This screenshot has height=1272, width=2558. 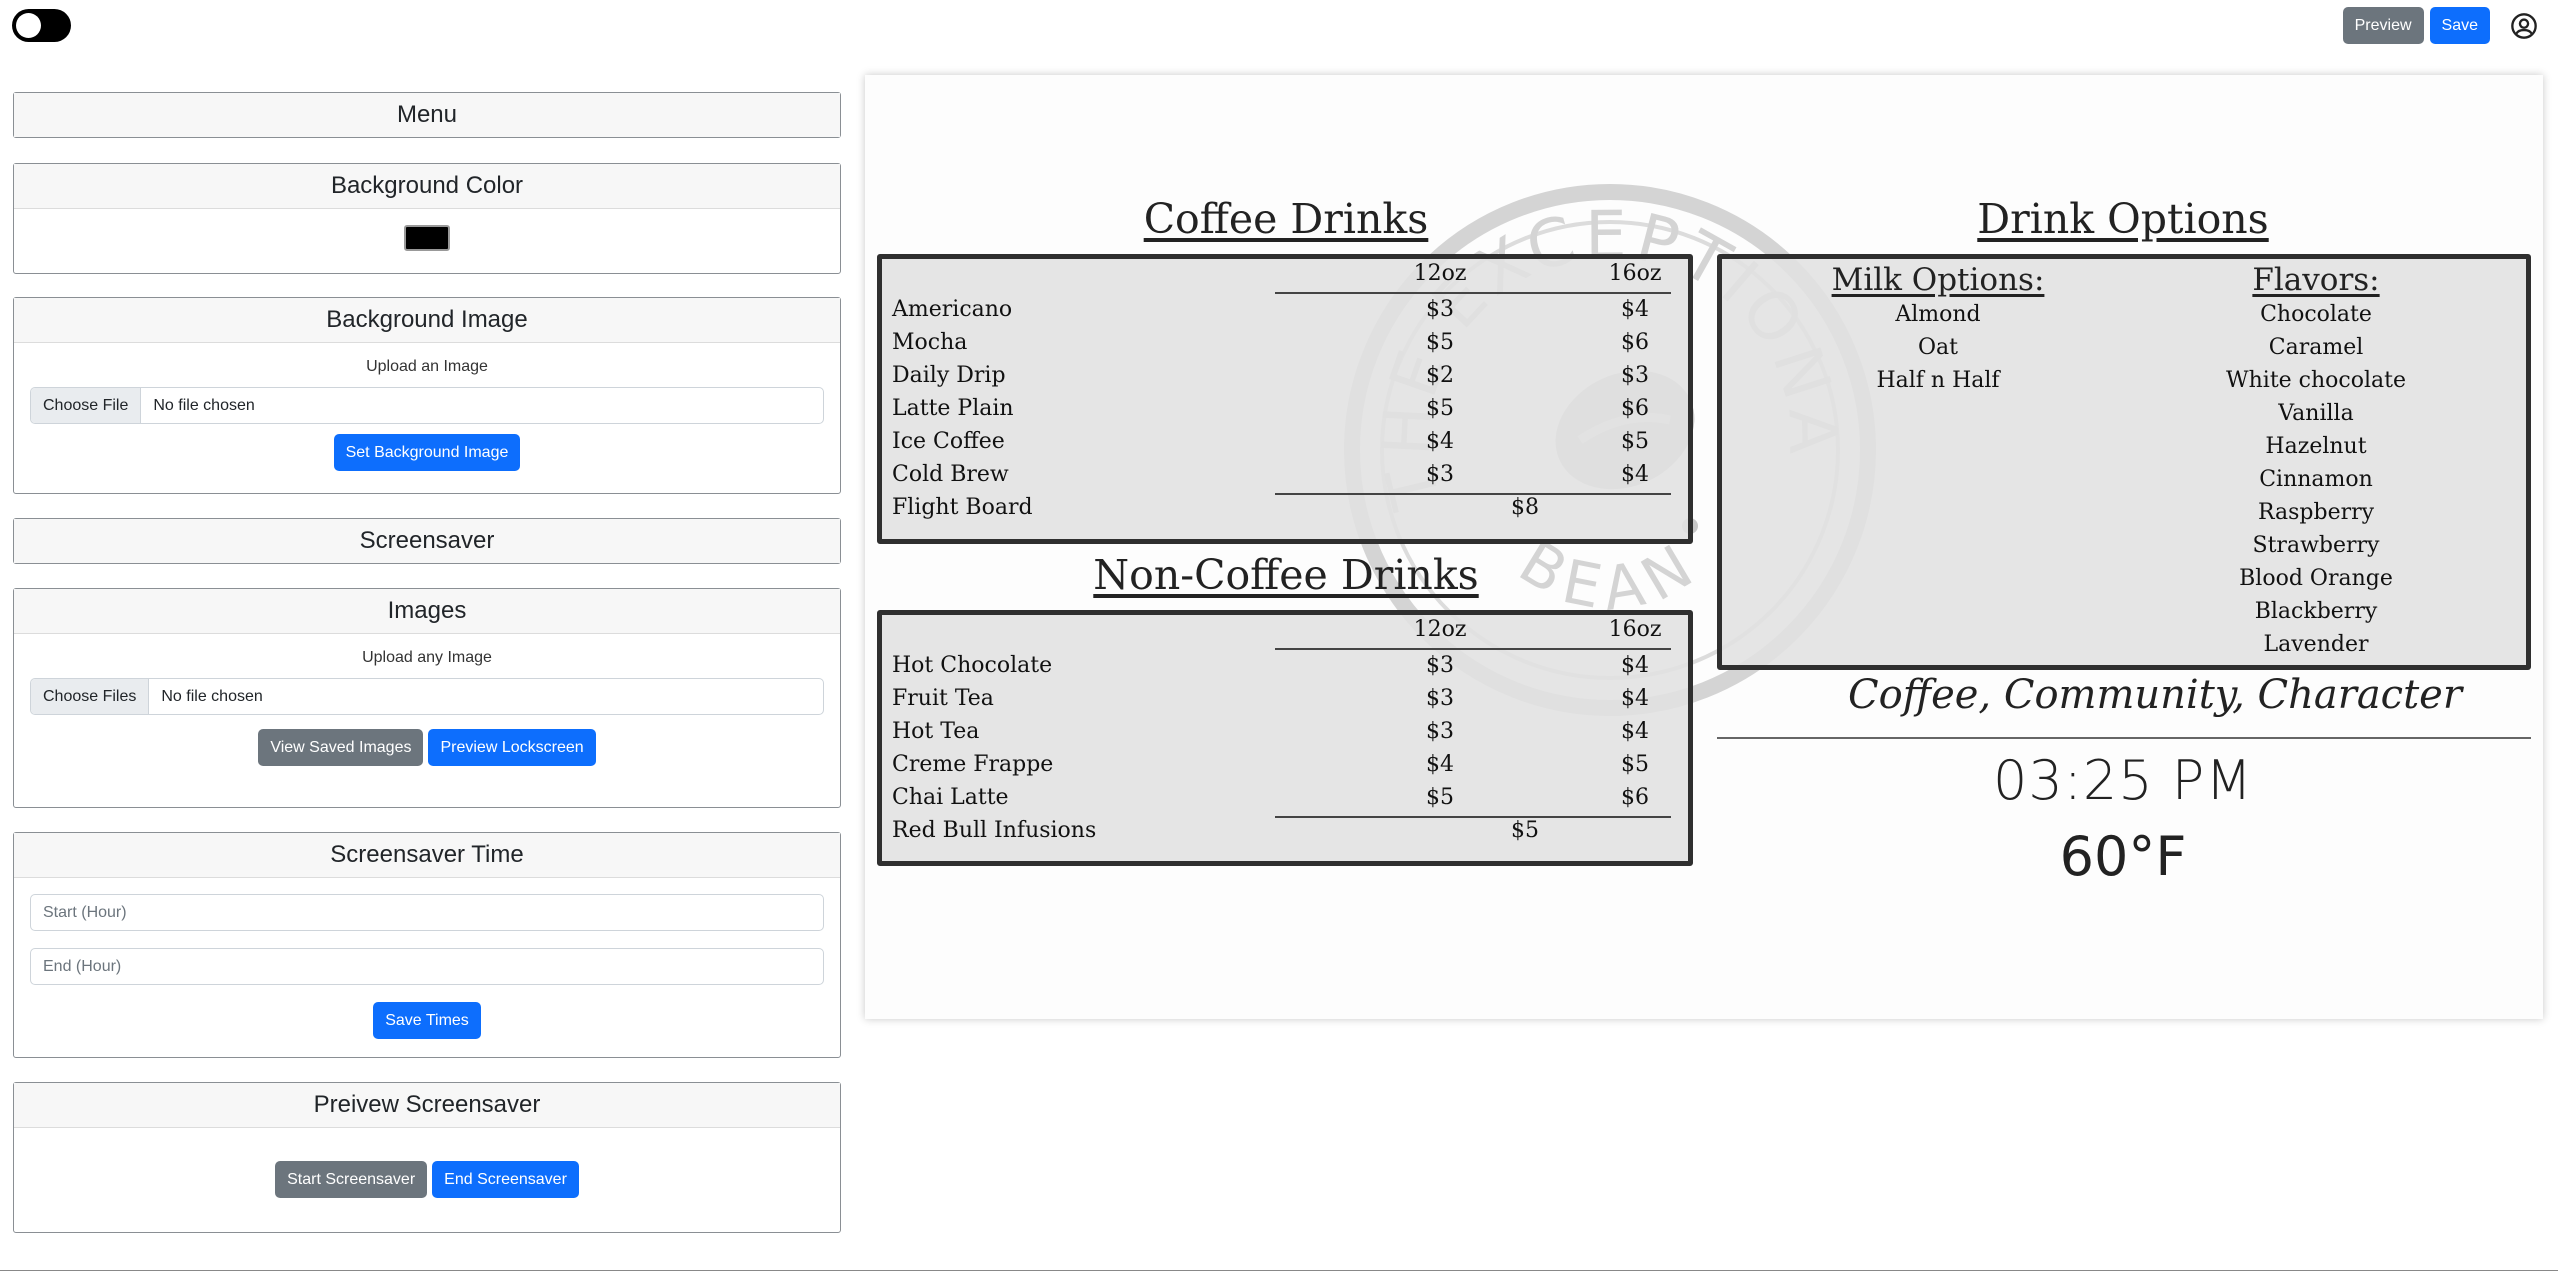 I want to click on flavor-option: Lavender, so click(x=2316, y=644).